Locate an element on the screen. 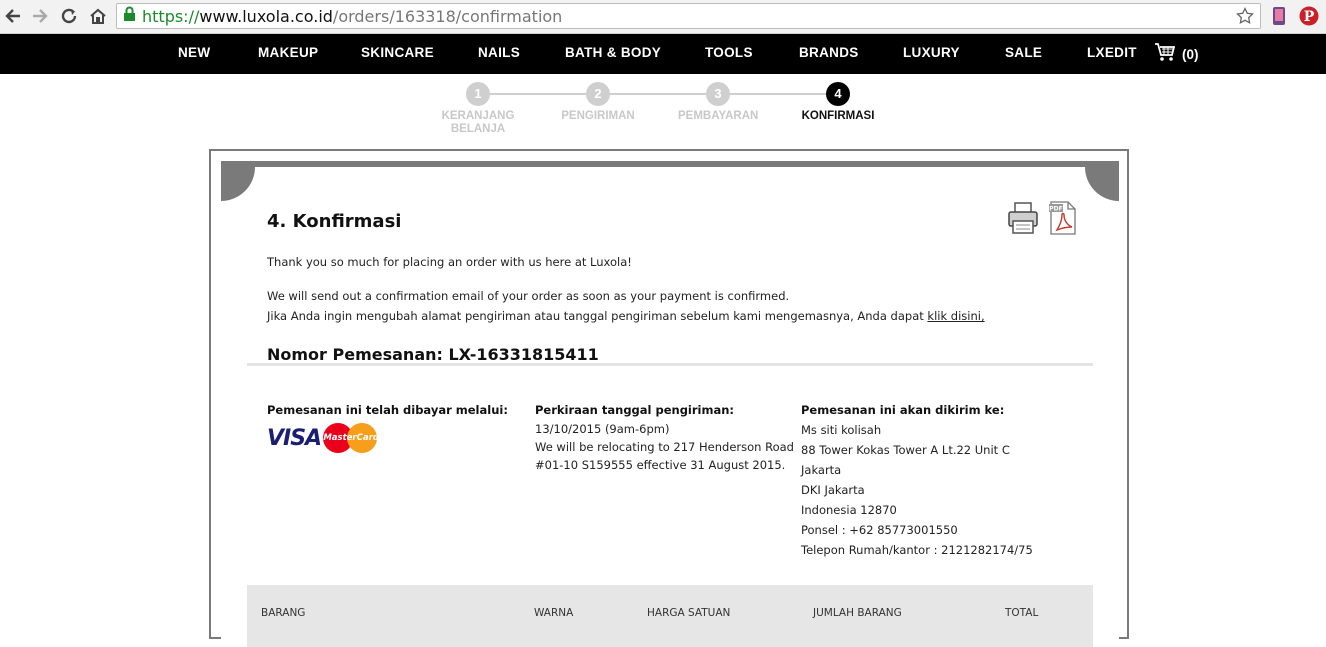 The width and height of the screenshot is (1326, 647). reload-icon is located at coordinates (69, 16).